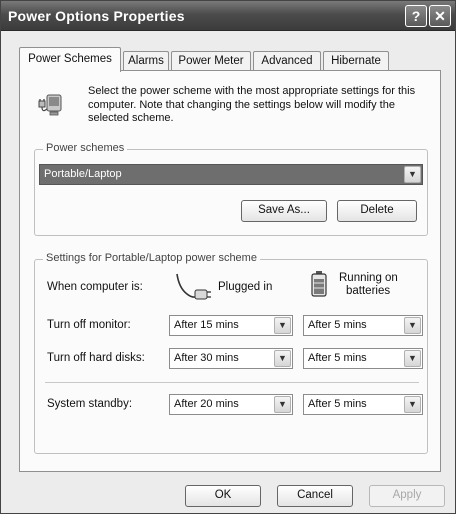 This screenshot has width=456, height=514. I want to click on close-button: ✕, so click(440, 16).